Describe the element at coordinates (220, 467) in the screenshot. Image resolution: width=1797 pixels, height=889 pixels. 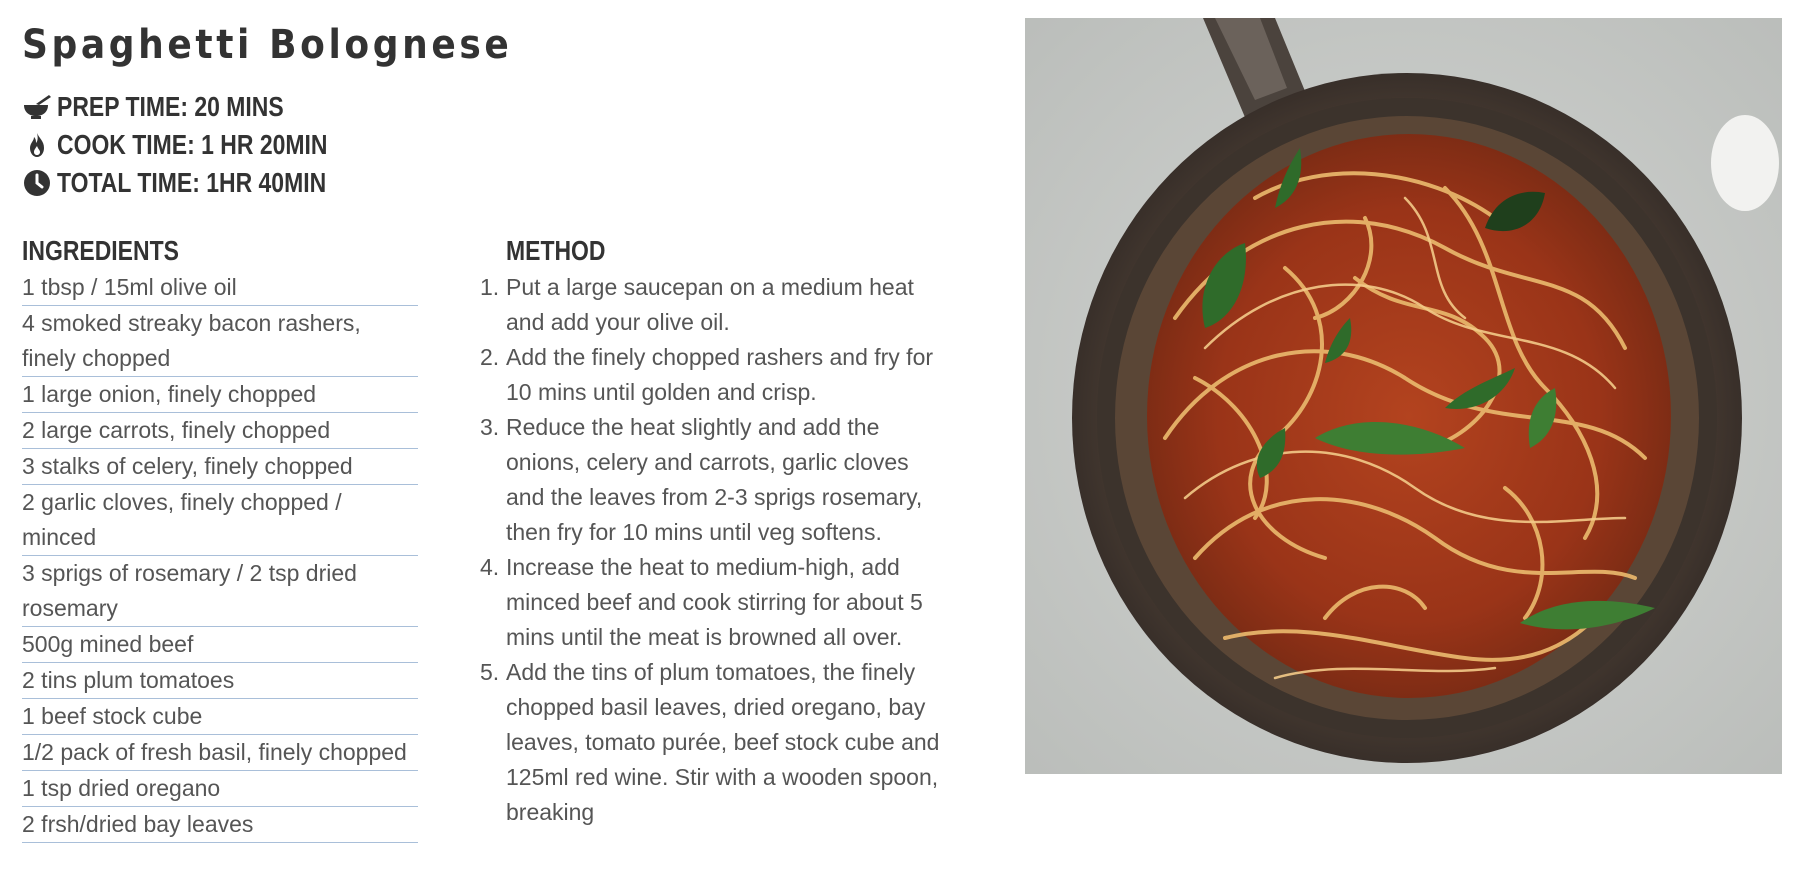
I see `ingredient-item: 3 stalks of celery, finely chopped` at that location.